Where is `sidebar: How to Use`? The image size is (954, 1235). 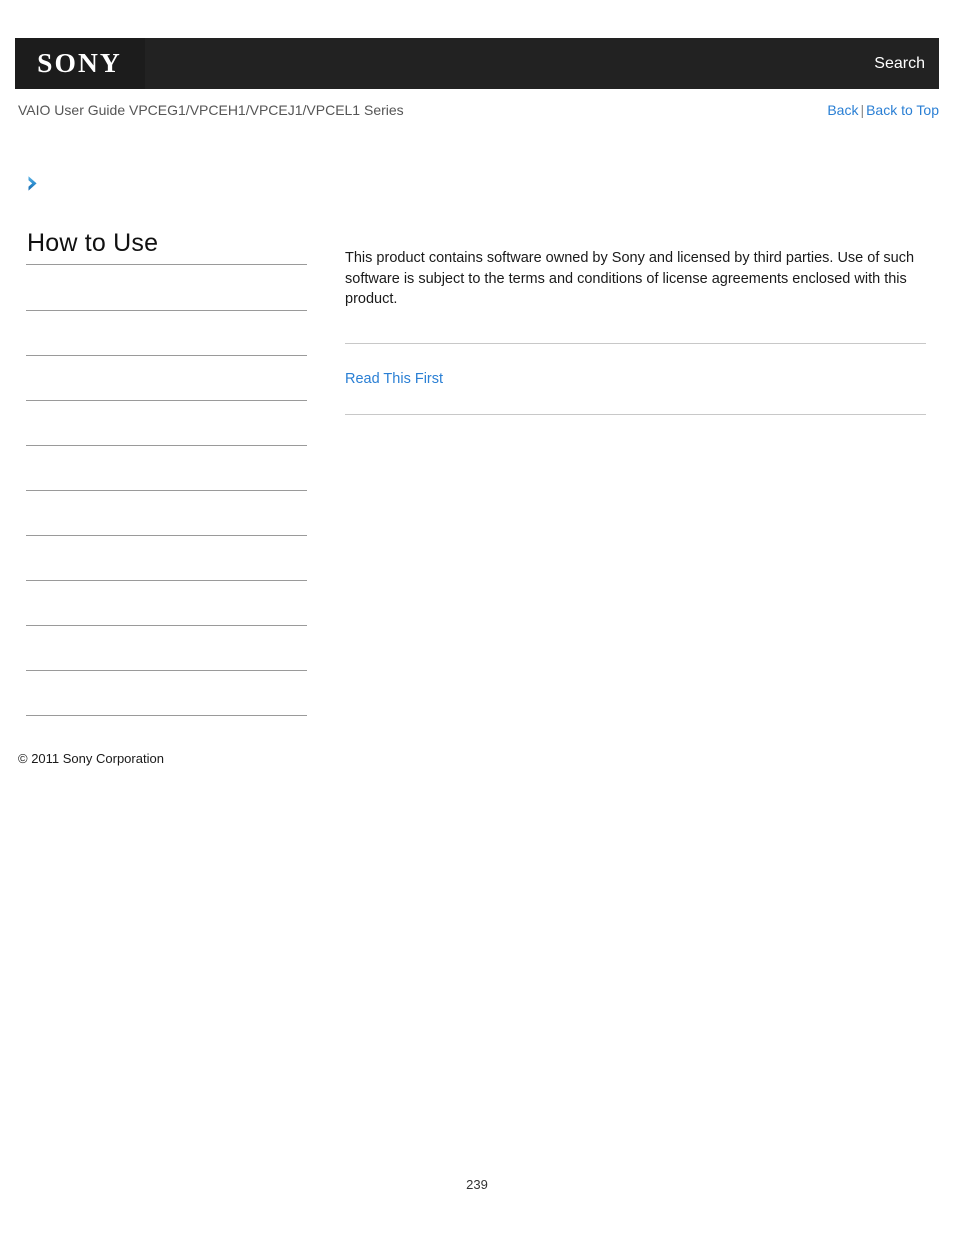 sidebar: How to Use is located at coordinates (166, 472).